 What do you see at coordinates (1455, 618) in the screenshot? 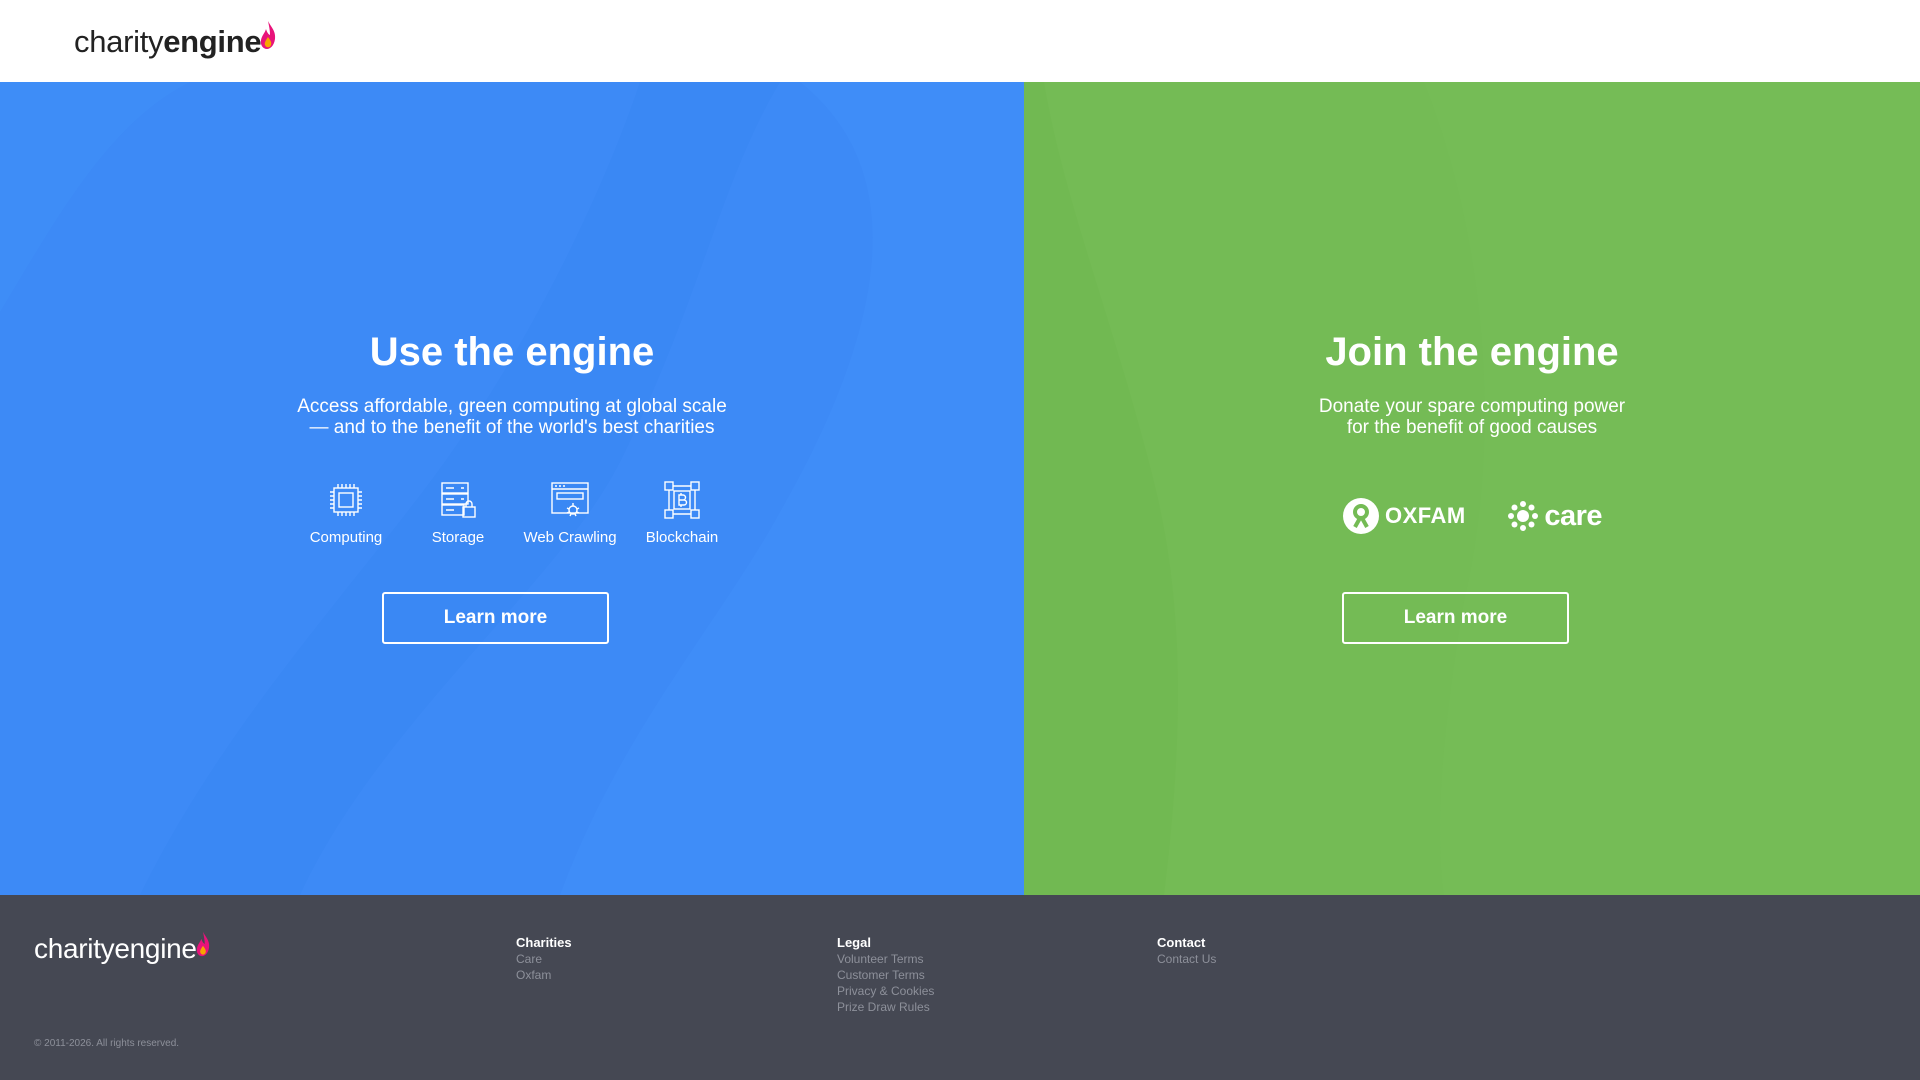
I see `join-engine-learn-more-button: Learn more` at bounding box center [1455, 618].